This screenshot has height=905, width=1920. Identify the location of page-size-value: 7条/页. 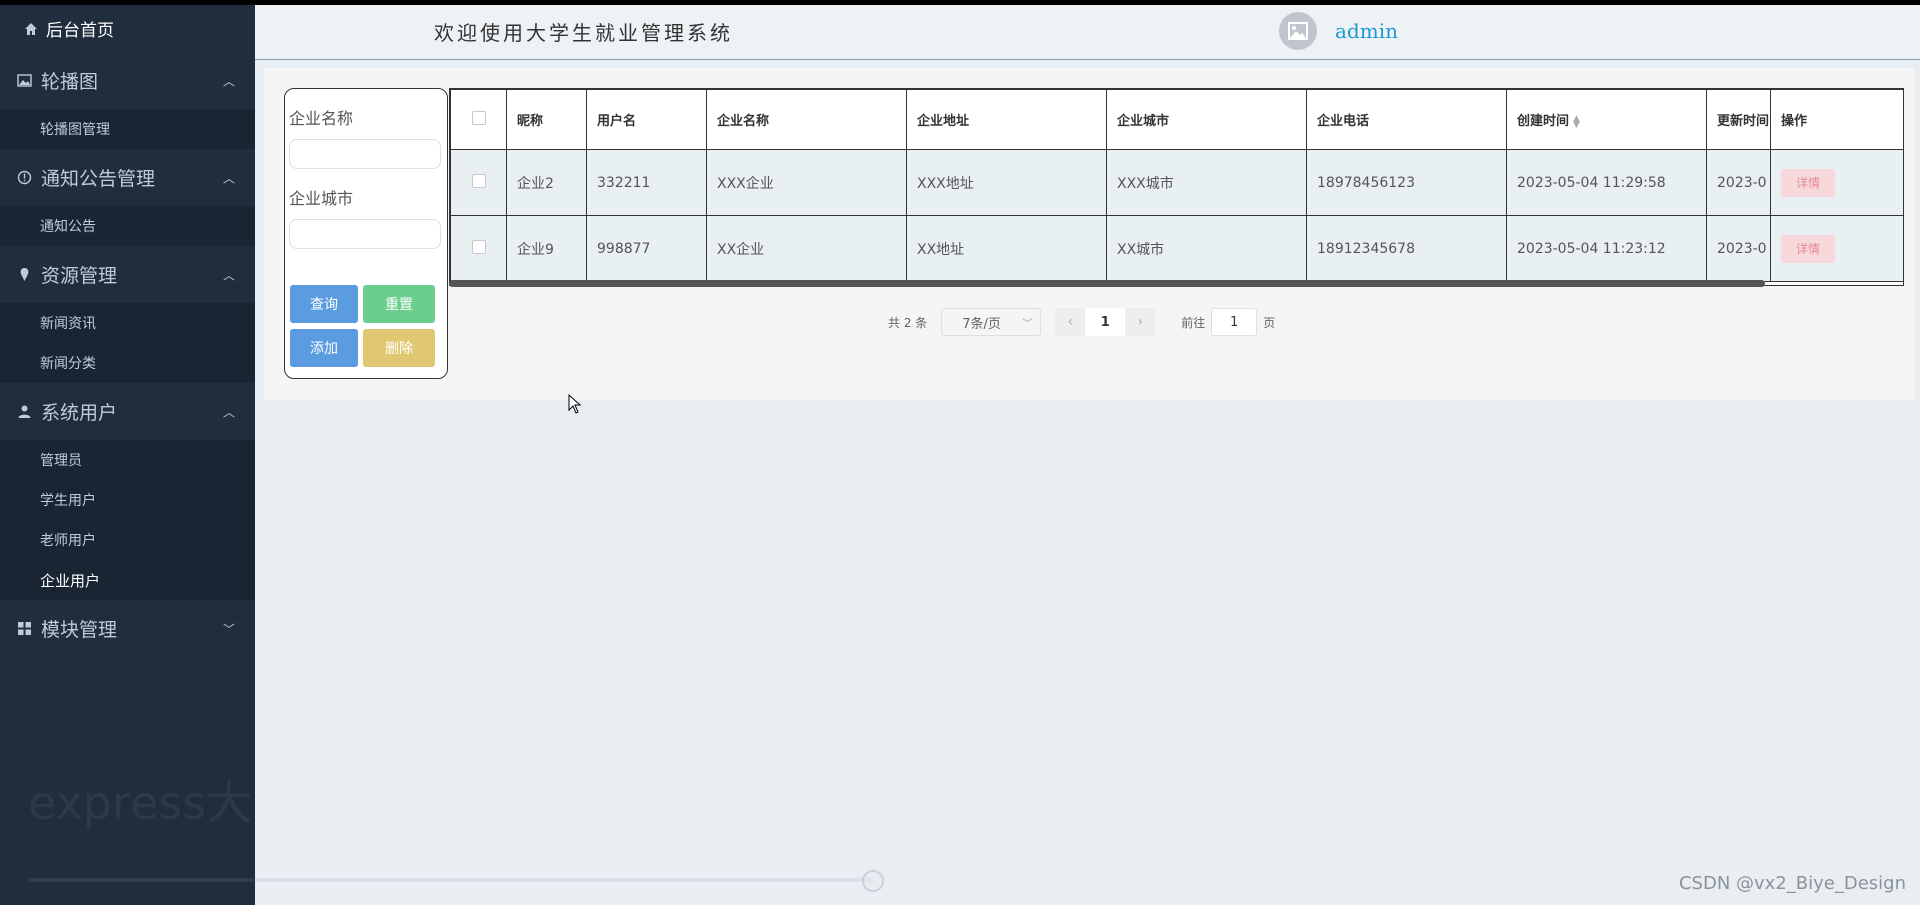
(981, 324).